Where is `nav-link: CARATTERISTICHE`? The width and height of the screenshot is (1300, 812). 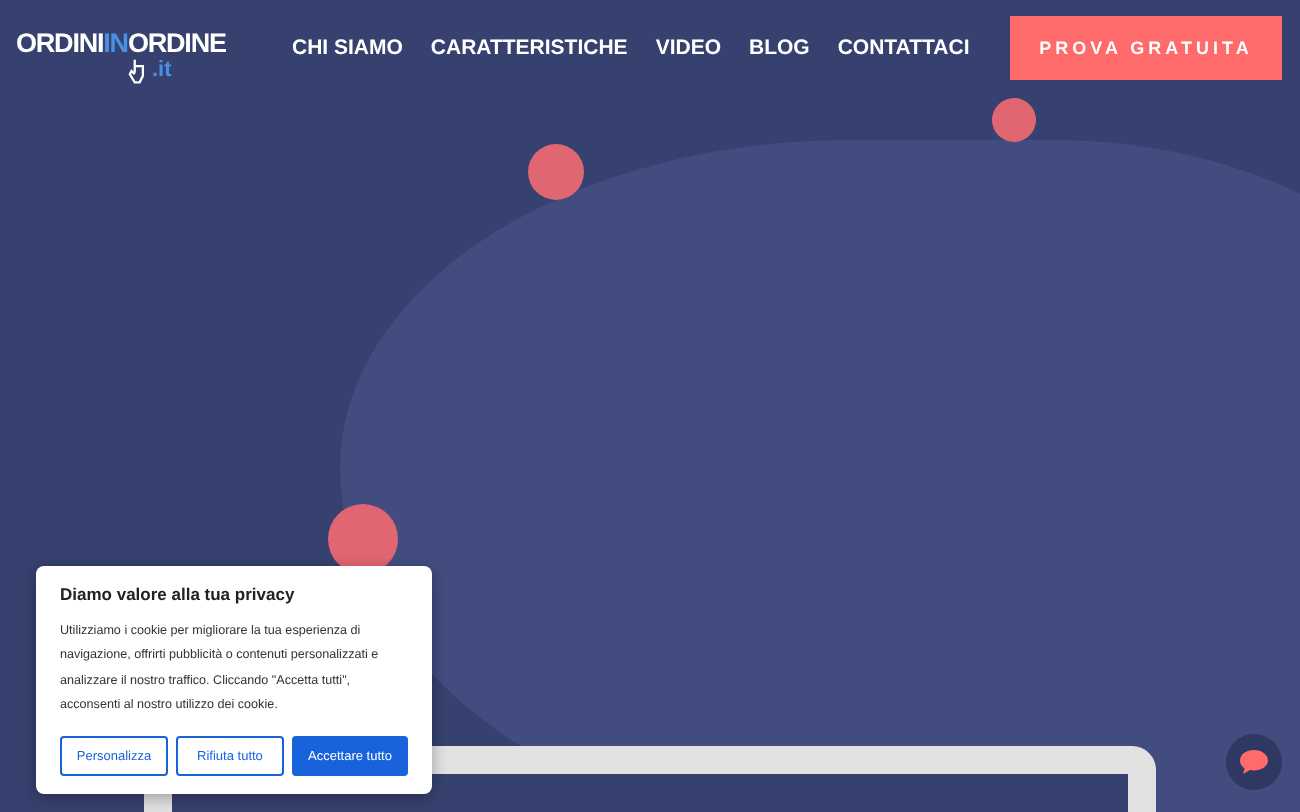 nav-link: CARATTERISTICHE is located at coordinates (529, 48).